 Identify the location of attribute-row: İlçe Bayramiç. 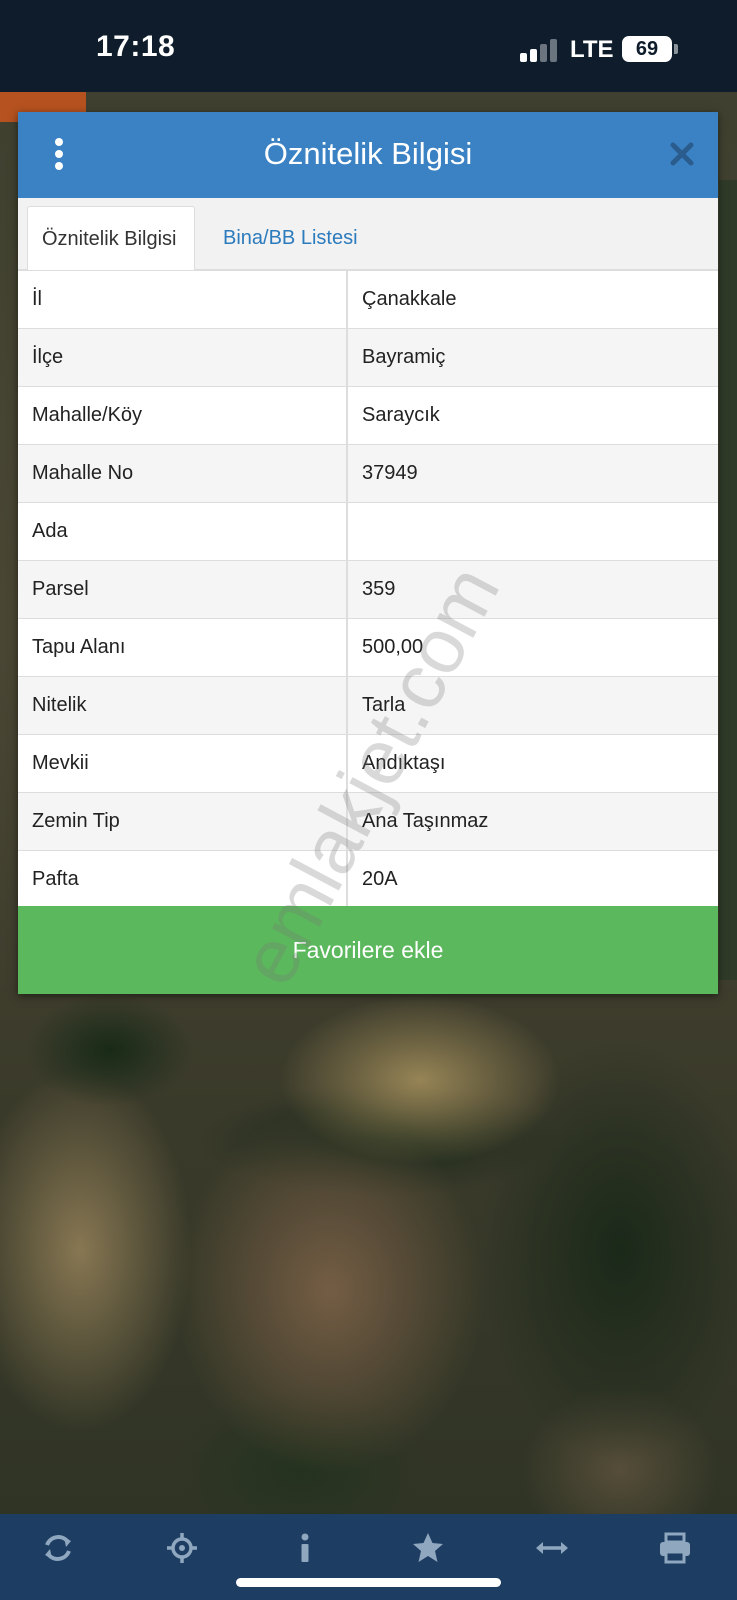
(368, 357).